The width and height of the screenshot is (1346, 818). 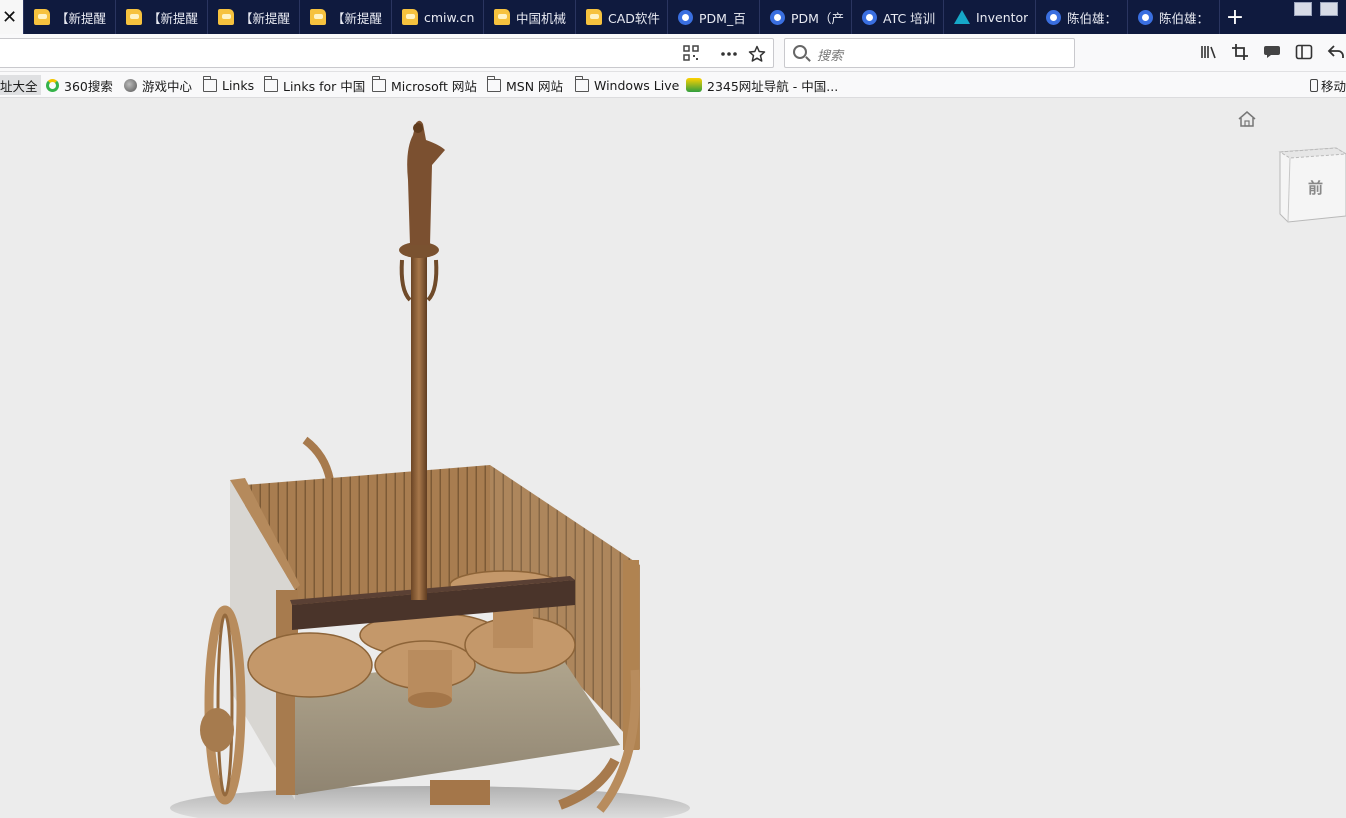 I want to click on bookmark-star-icon, so click(x=757, y=55).